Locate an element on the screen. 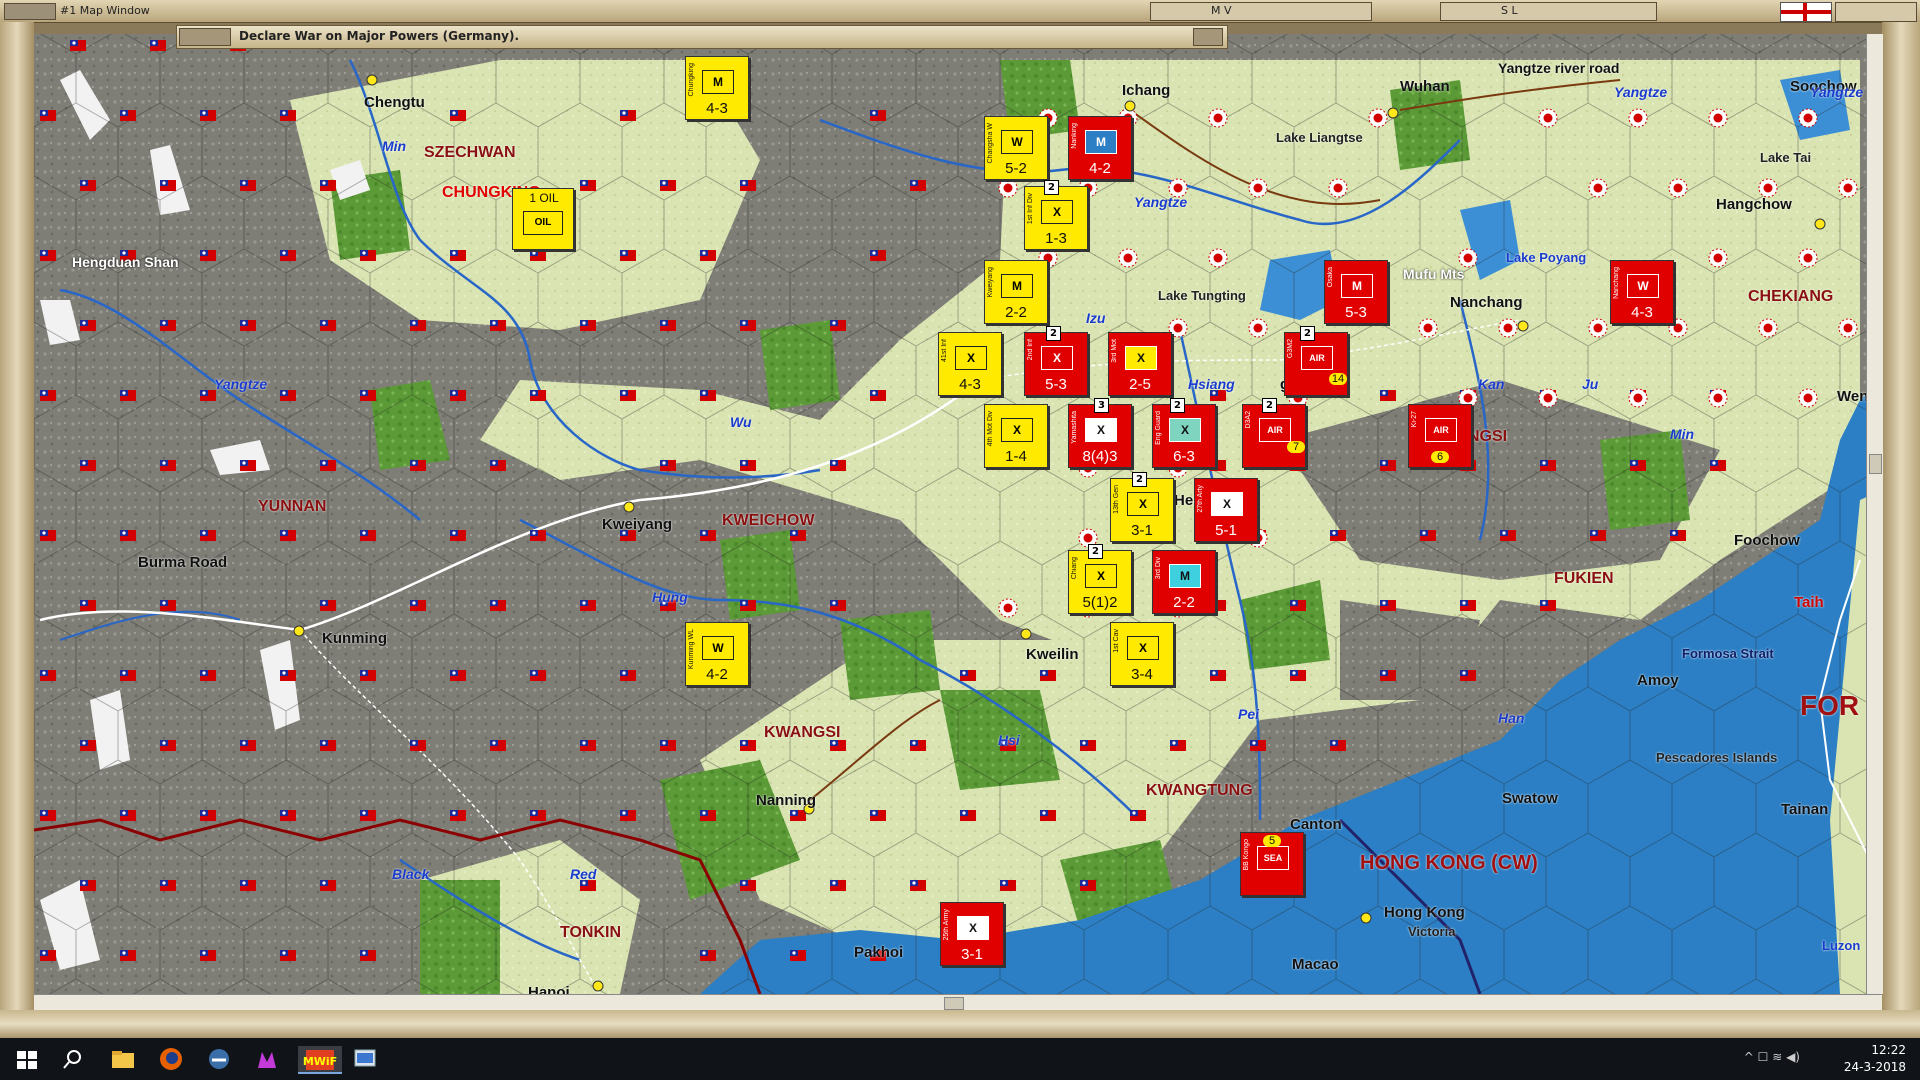 This screenshot has width=1920, height=1080. unit-counter: 27th Arty X 5-1 is located at coordinates (1226, 510).